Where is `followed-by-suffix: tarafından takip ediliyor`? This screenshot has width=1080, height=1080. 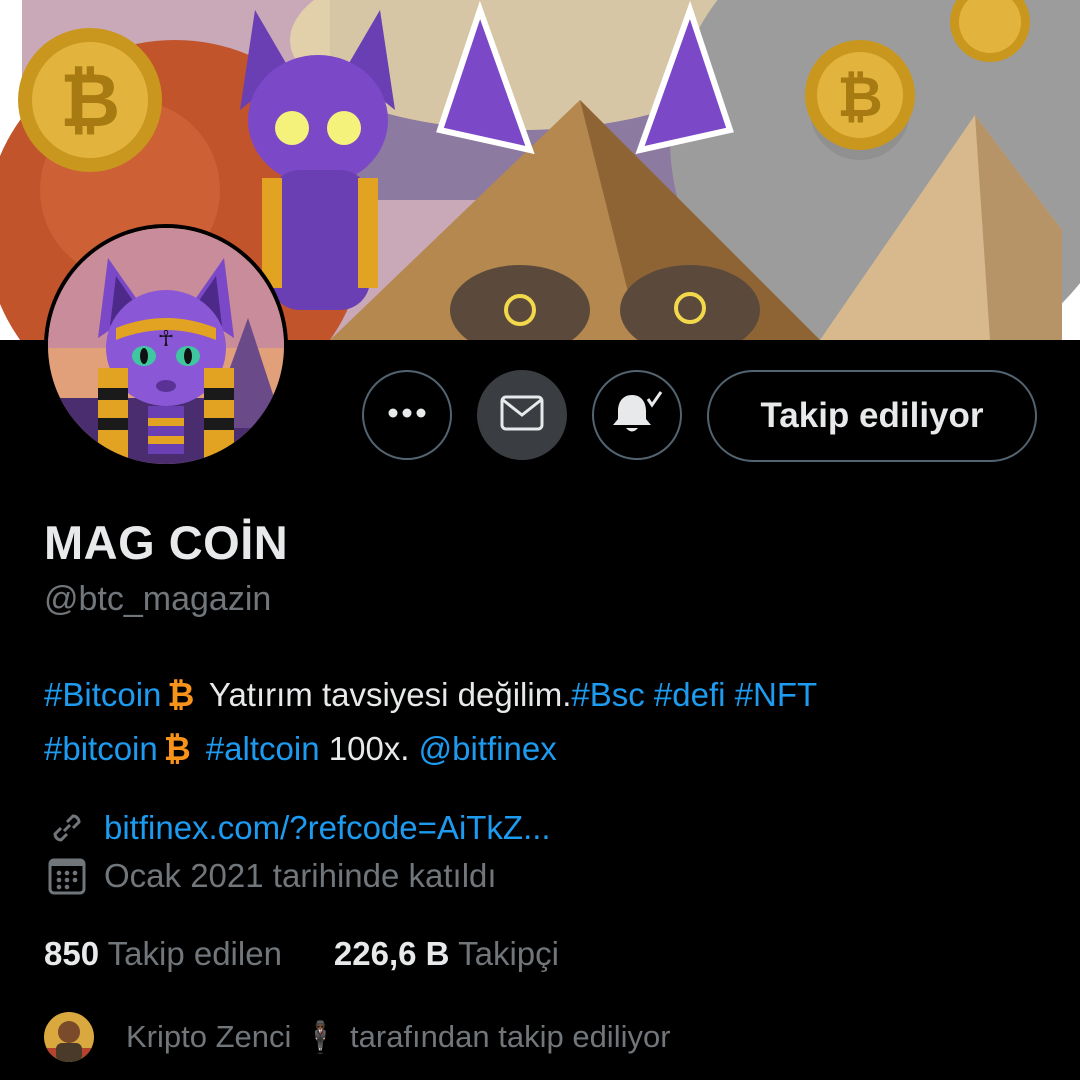
followed-by-suffix: tarafından takip ediliyor is located at coordinates (510, 1036).